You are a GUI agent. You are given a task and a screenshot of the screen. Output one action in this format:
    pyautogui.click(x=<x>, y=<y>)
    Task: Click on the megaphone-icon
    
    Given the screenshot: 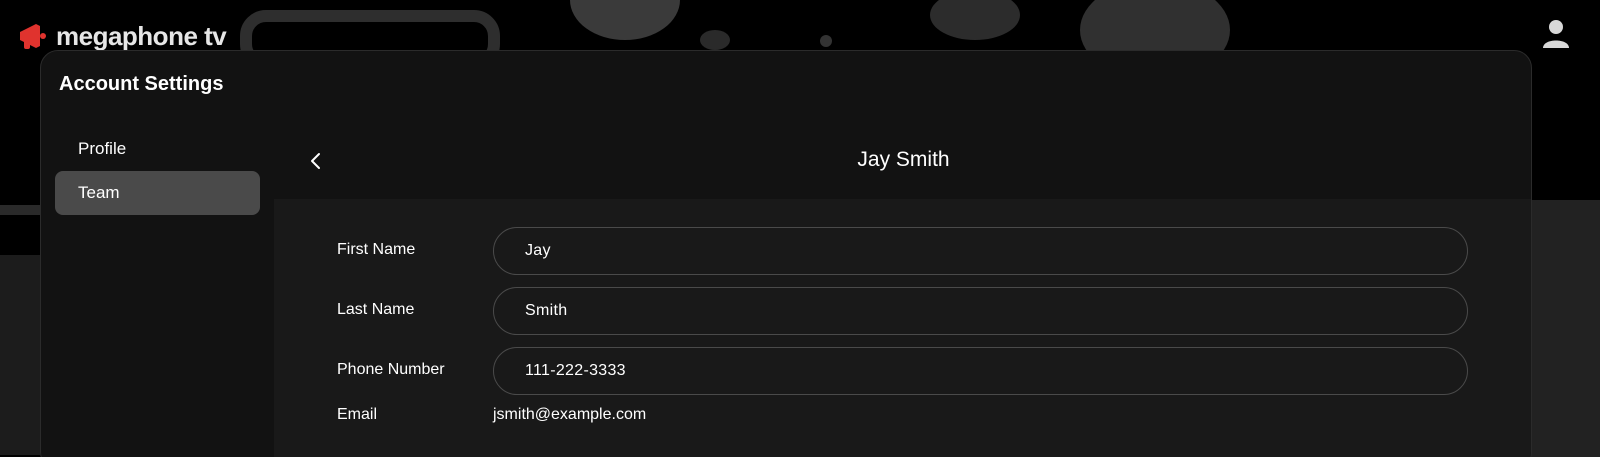 What is the action you would take?
    pyautogui.click(x=33, y=36)
    